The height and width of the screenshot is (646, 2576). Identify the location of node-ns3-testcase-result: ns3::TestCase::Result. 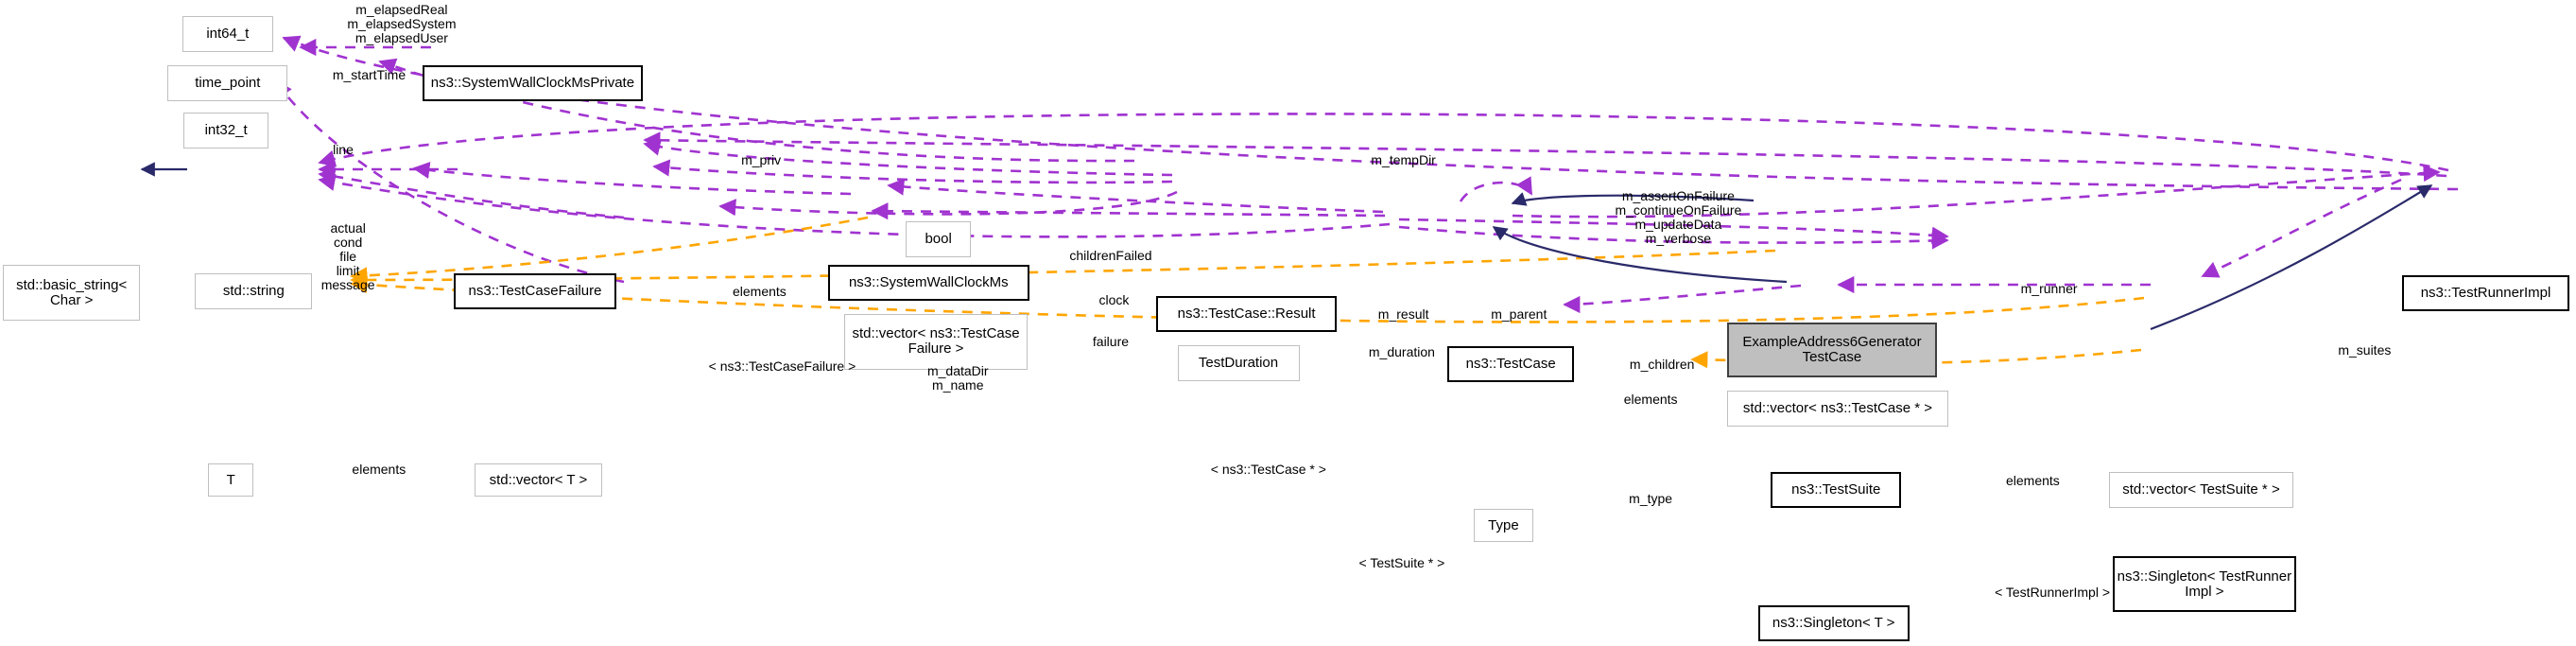
(1247, 314).